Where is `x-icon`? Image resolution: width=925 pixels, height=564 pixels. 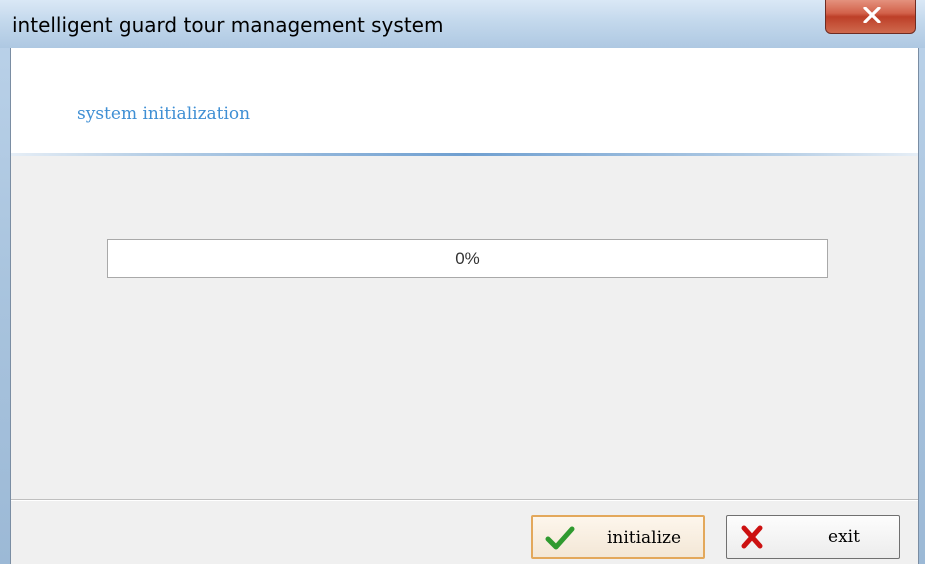
x-icon is located at coordinates (752, 537).